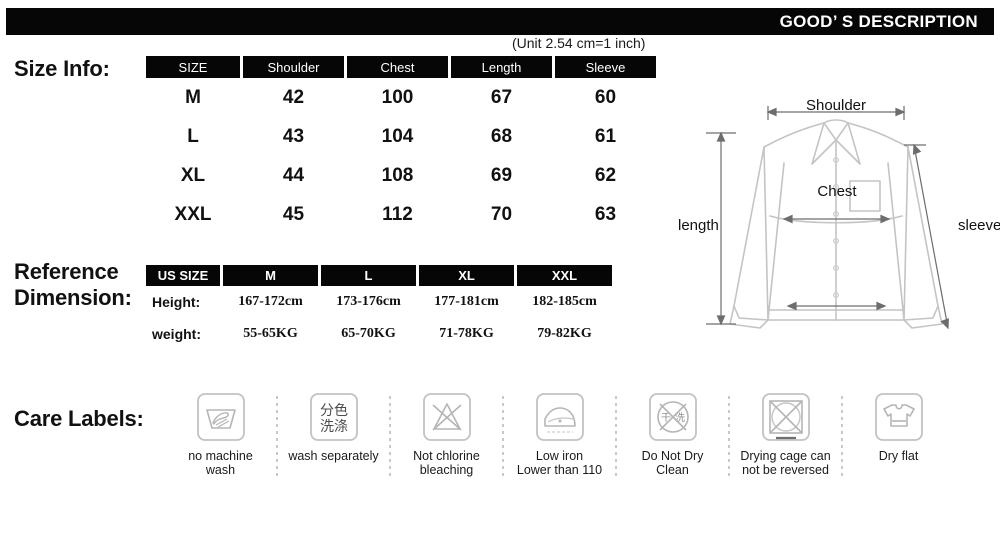 This screenshot has width=1000, height=555. What do you see at coordinates (560, 417) in the screenshot?
I see `low-iron-icon` at bounding box center [560, 417].